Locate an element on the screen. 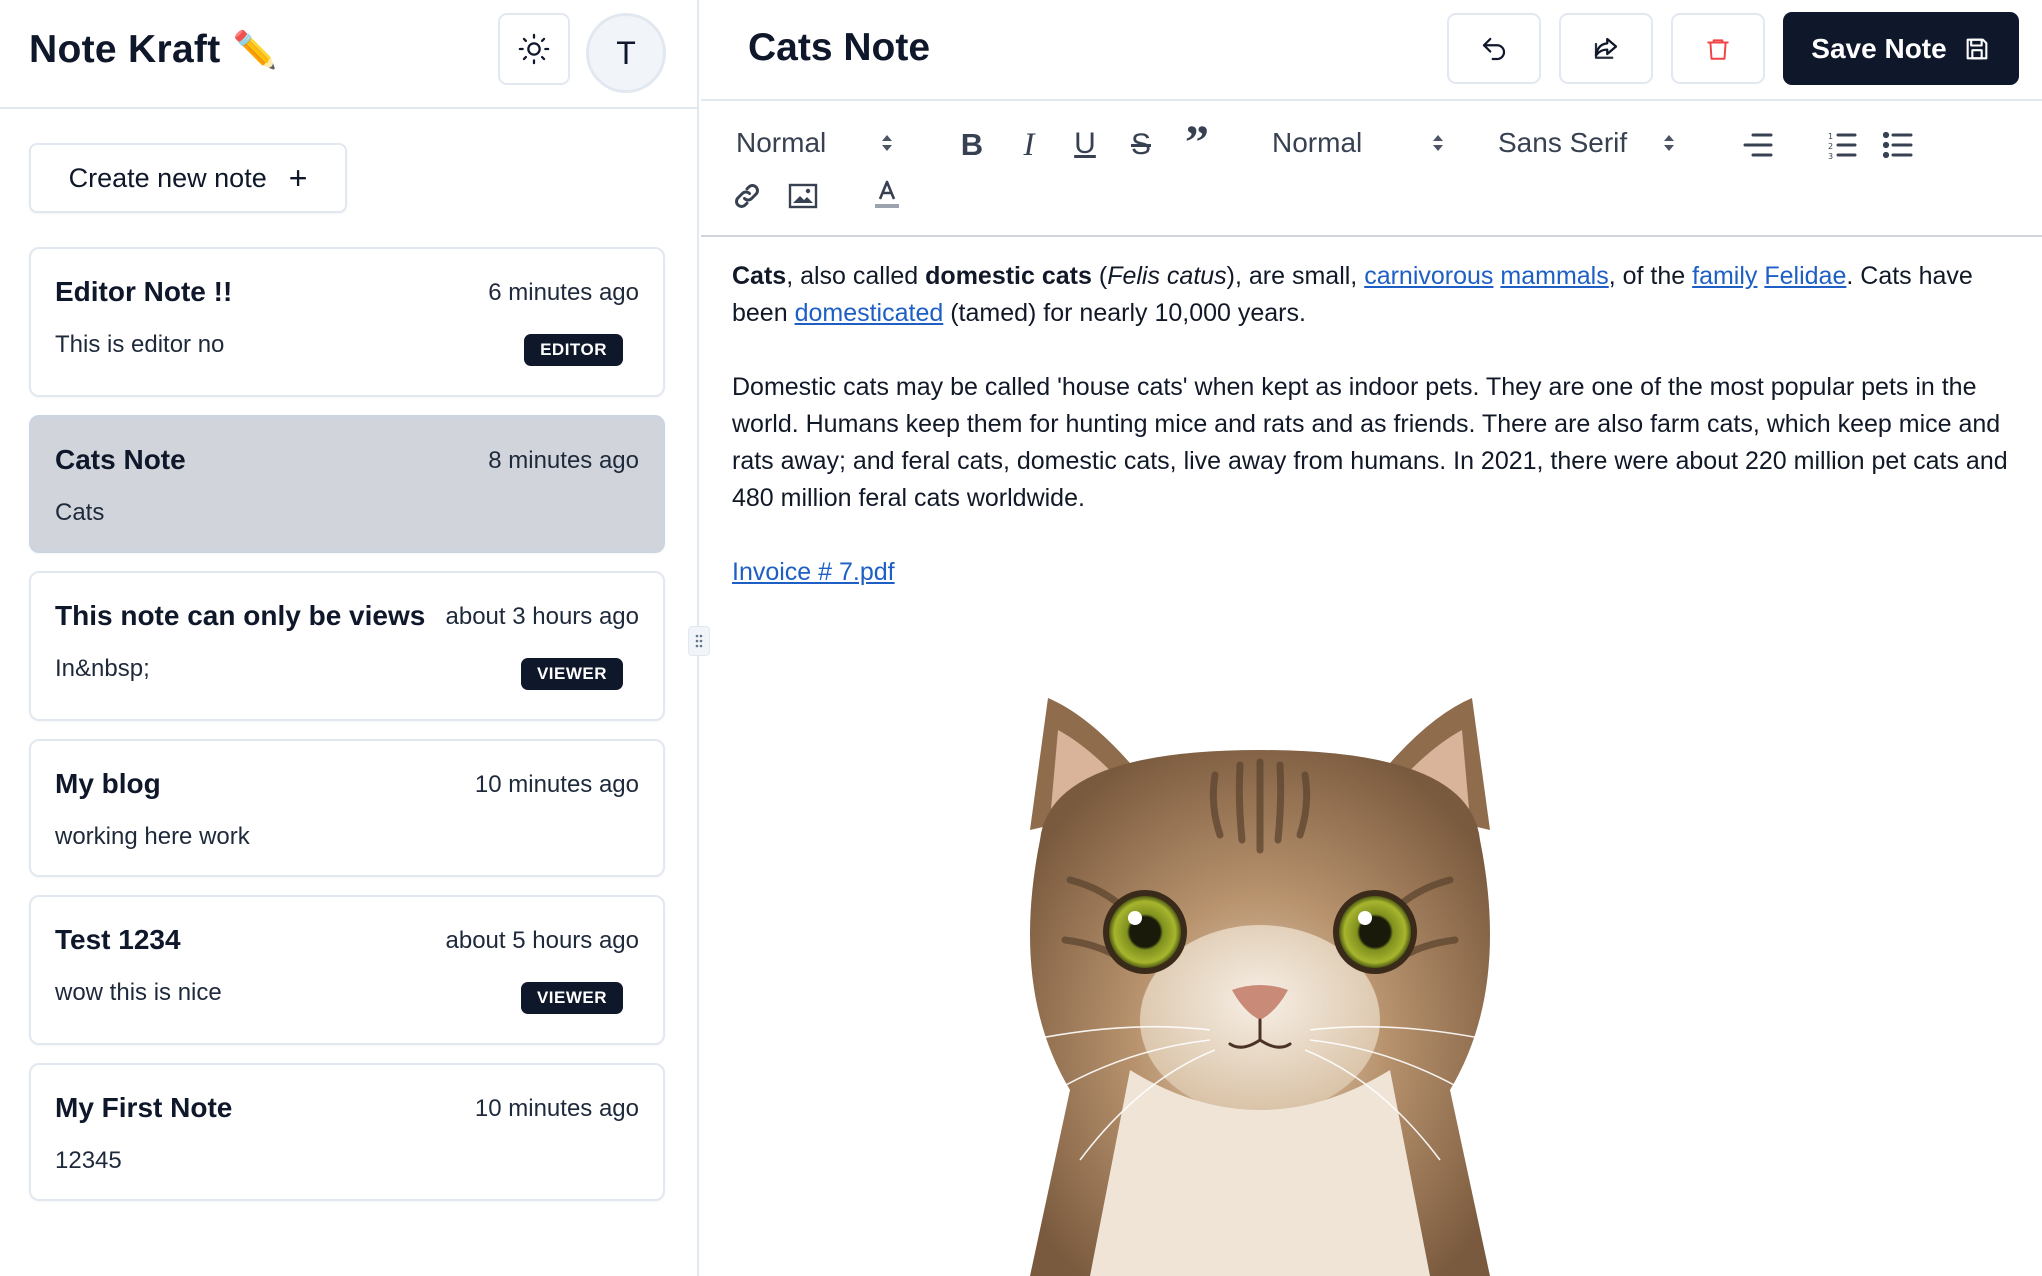 This screenshot has width=2042, height=1276. note-card-my-first-note: My First Note 10 minutes ago 12345 is located at coordinates (347, 1132).